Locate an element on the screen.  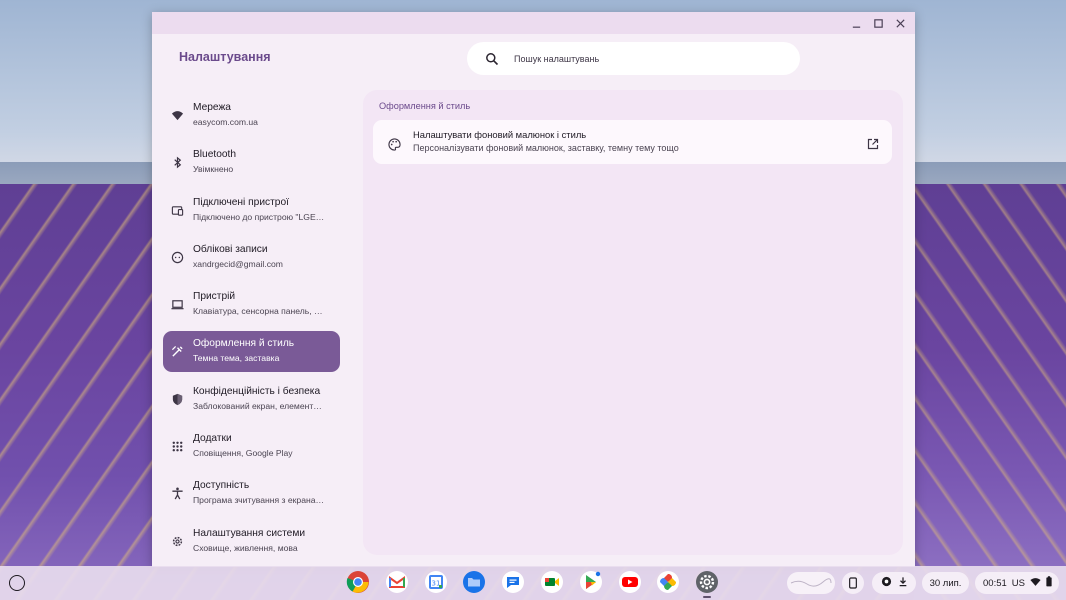
sidebar-item-sublabel: xandrgecid@gmail.com is located at coordinates (238, 263).